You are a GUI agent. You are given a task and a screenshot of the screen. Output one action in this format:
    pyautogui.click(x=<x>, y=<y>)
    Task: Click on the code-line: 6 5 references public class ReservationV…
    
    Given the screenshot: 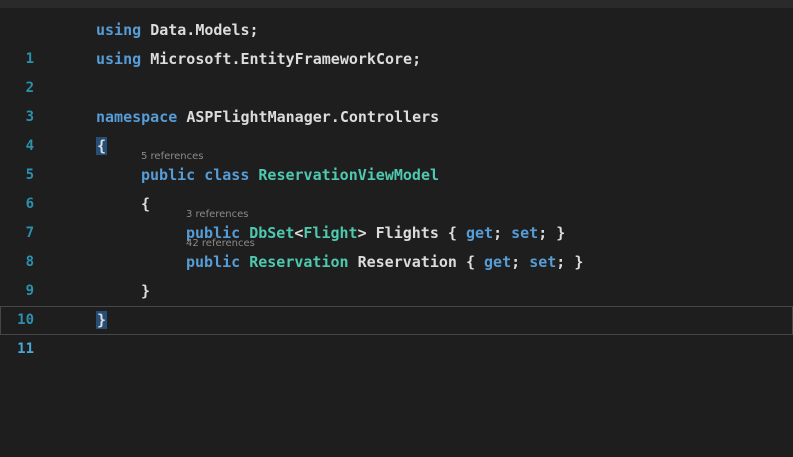 What is the action you would take?
    pyautogui.click(x=396, y=181)
    